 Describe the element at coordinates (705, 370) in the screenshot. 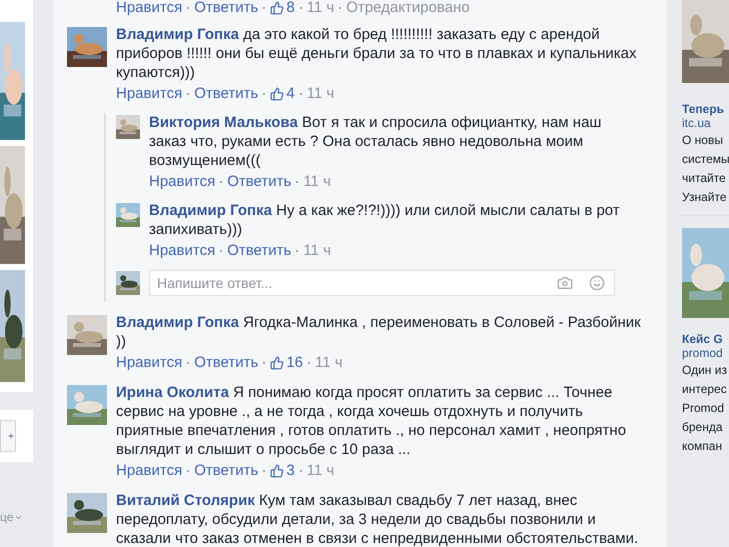

I see `ad-text: Один из` at that location.